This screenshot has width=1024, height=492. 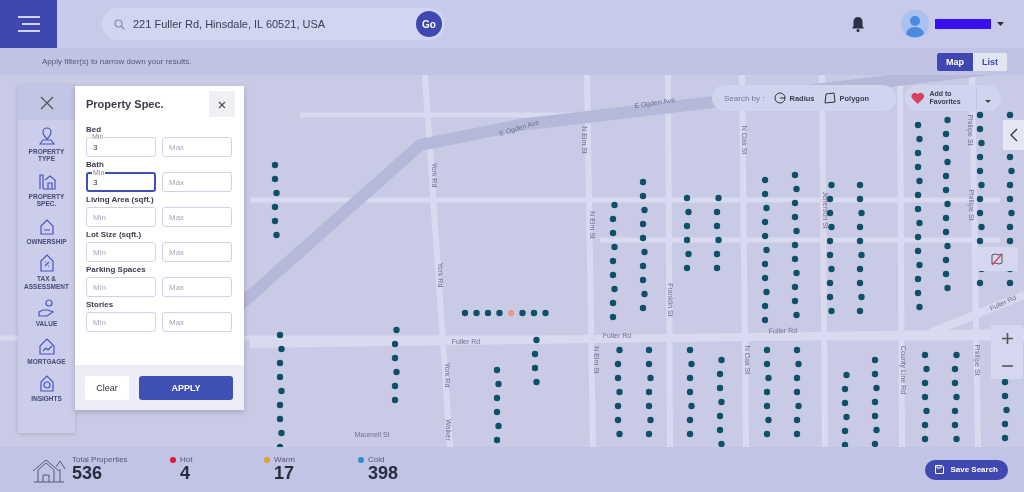 I want to click on field-label: Living Area (sqft.), so click(x=120, y=199).